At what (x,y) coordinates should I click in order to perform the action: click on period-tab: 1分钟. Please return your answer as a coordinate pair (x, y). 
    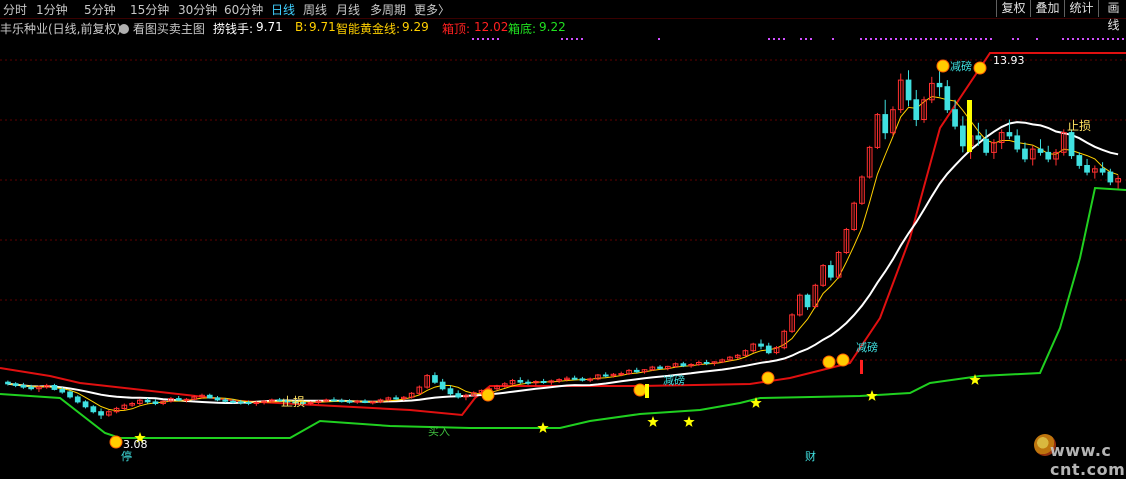
    Looking at the image, I should click on (52, 9).